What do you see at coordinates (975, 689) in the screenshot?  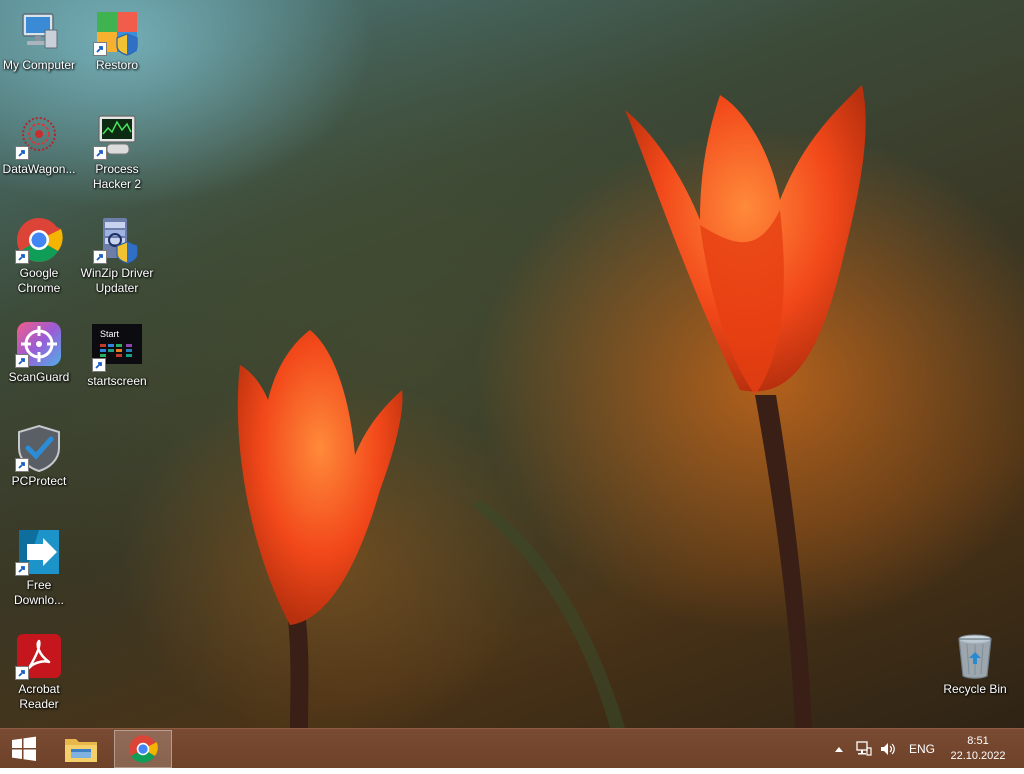 I see `icon-label: Recycle Bin` at bounding box center [975, 689].